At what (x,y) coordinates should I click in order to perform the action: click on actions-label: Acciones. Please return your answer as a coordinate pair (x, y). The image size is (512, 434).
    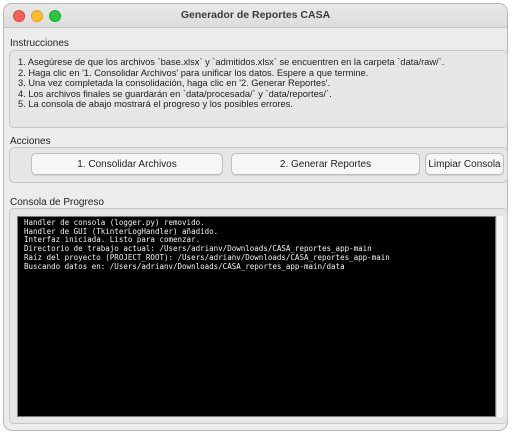
    Looking at the image, I should click on (30, 141).